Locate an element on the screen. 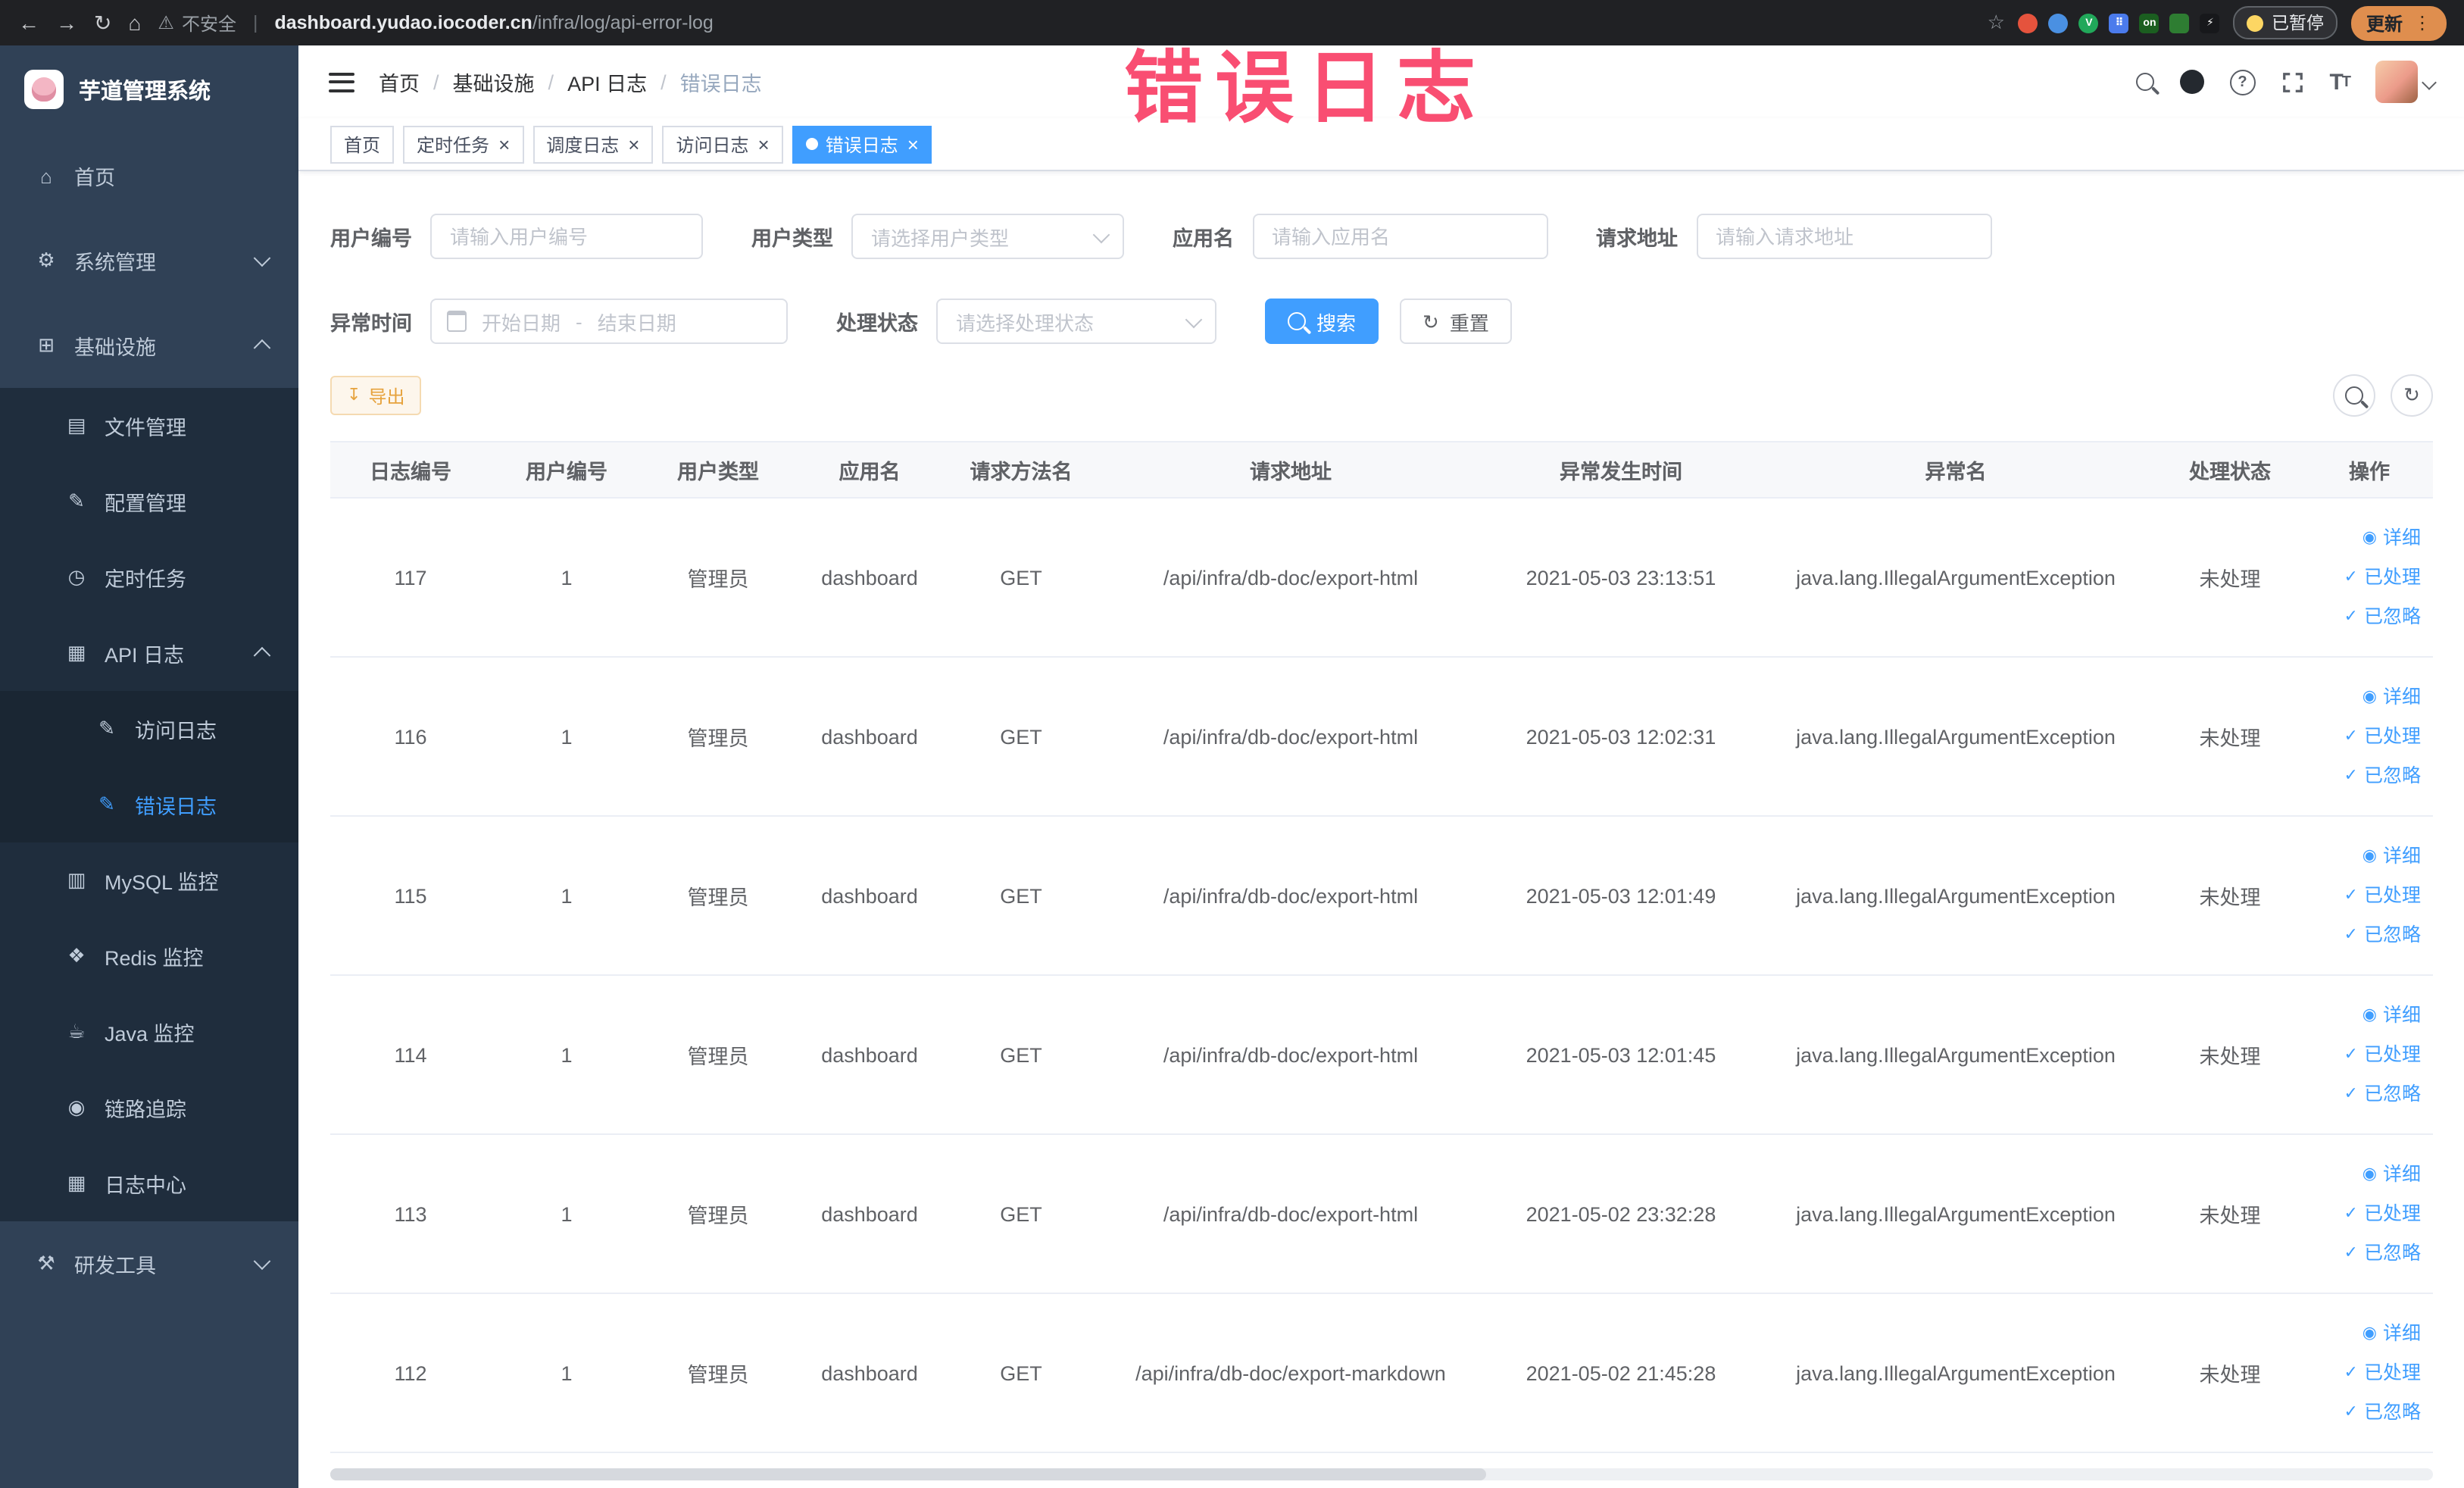 The image size is (2464, 1488). fullscreen-icon is located at coordinates (2292, 81).